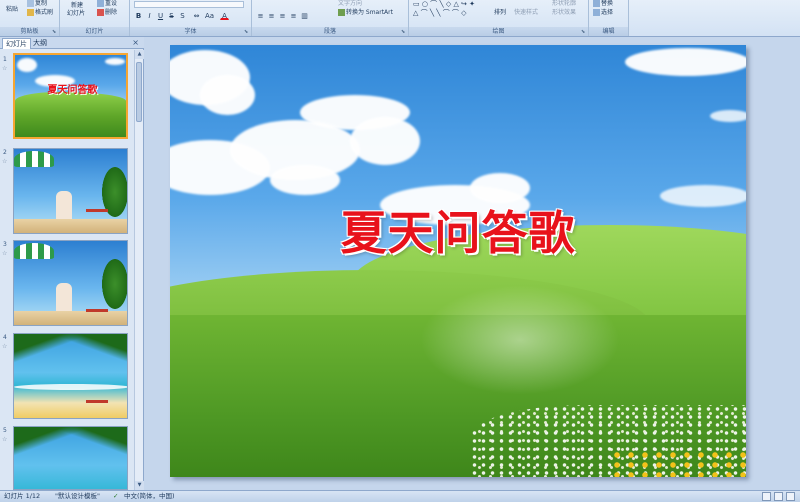 This screenshot has height=502, width=800. Describe the element at coordinates (365, 13) in the screenshot. I see `convert-smartart-button: 转换为 SmartArt` at that location.